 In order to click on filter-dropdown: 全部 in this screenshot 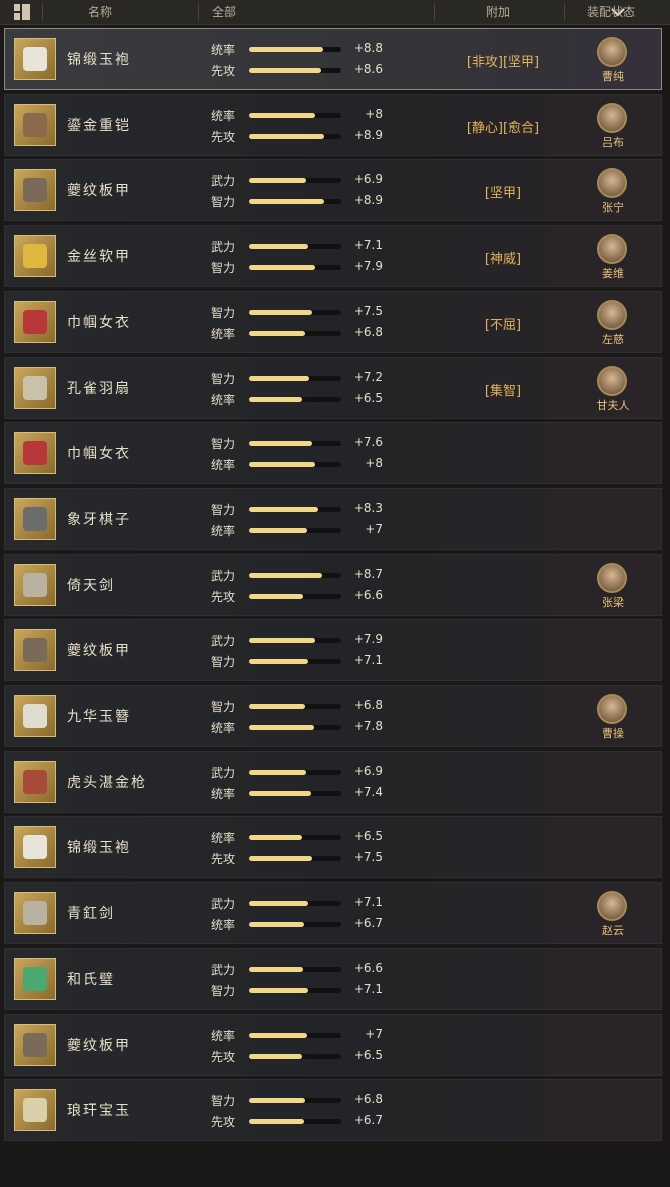, I will do `click(412, 12)`.